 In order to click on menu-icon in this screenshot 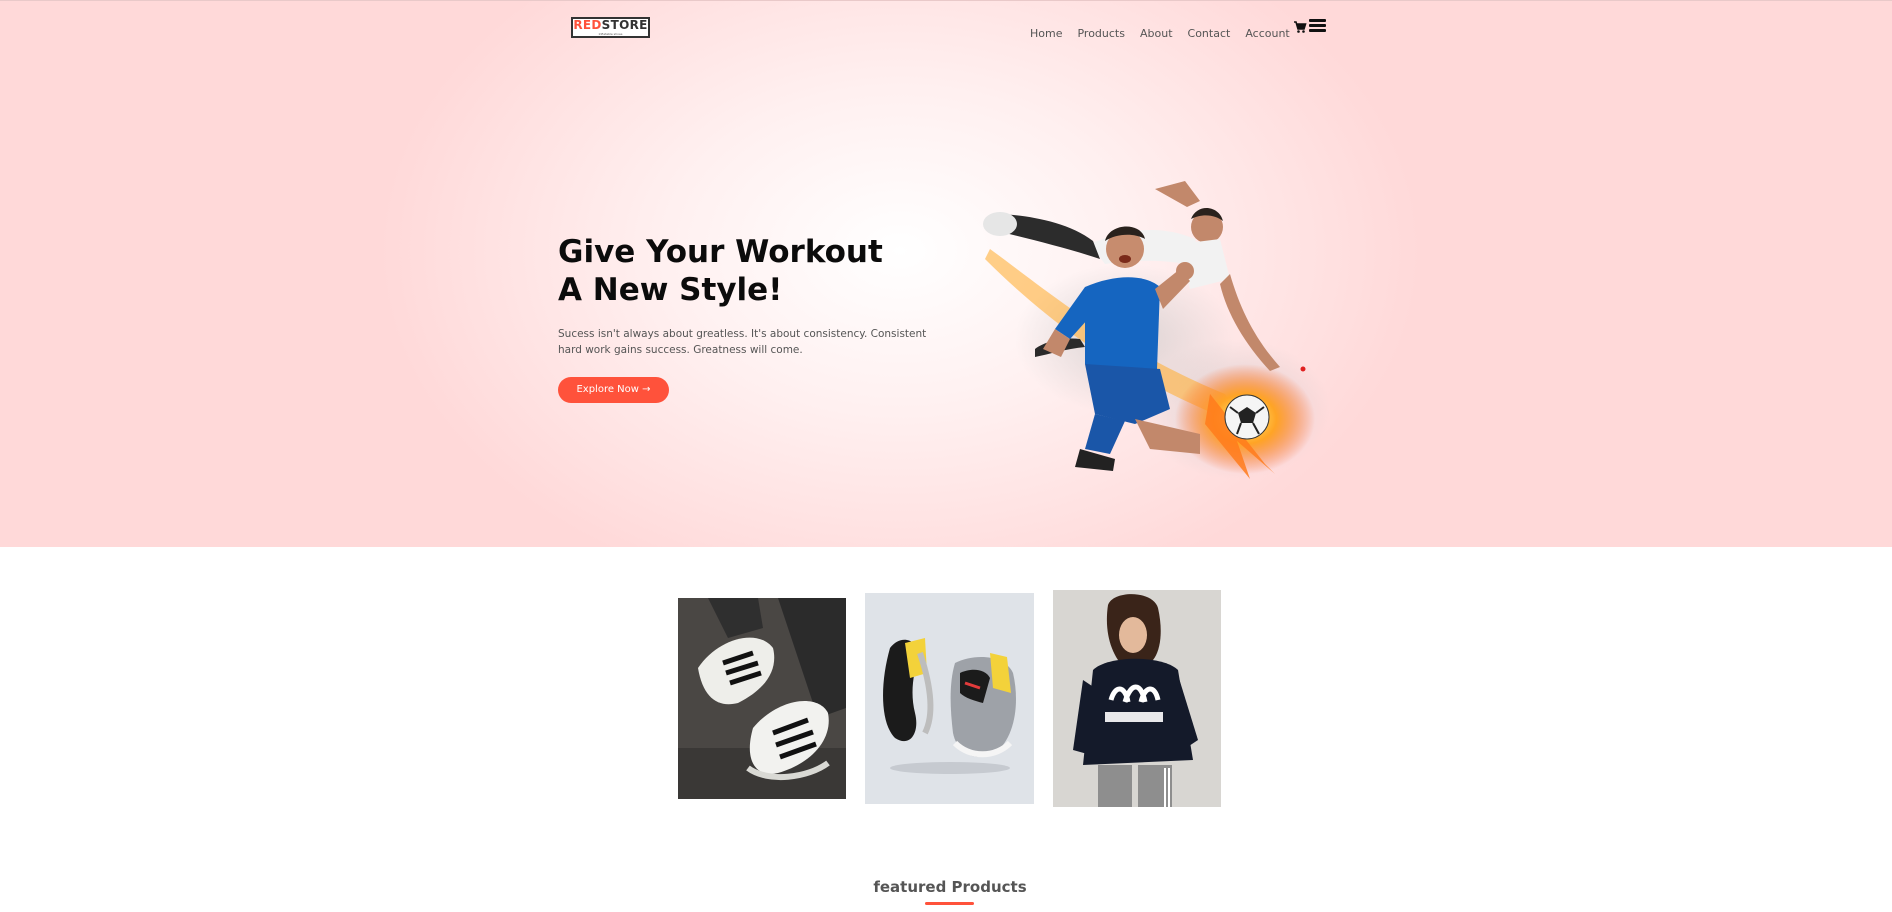, I will do `click(1317, 26)`.